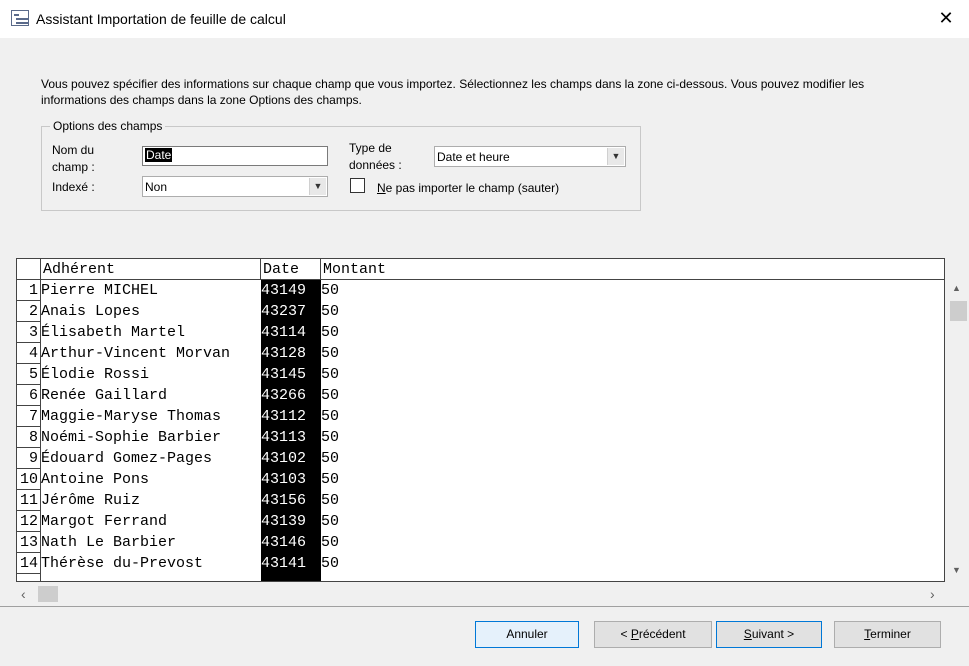 The width and height of the screenshot is (969, 666). What do you see at coordinates (480, 353) in the screenshot?
I see `table-row: 4 Arthur-Vincent Morvan 43128 50` at bounding box center [480, 353].